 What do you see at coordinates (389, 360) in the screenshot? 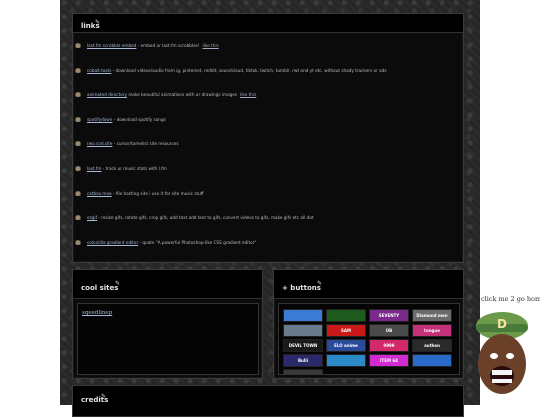
I see `link-button: ITEM 64` at bounding box center [389, 360].